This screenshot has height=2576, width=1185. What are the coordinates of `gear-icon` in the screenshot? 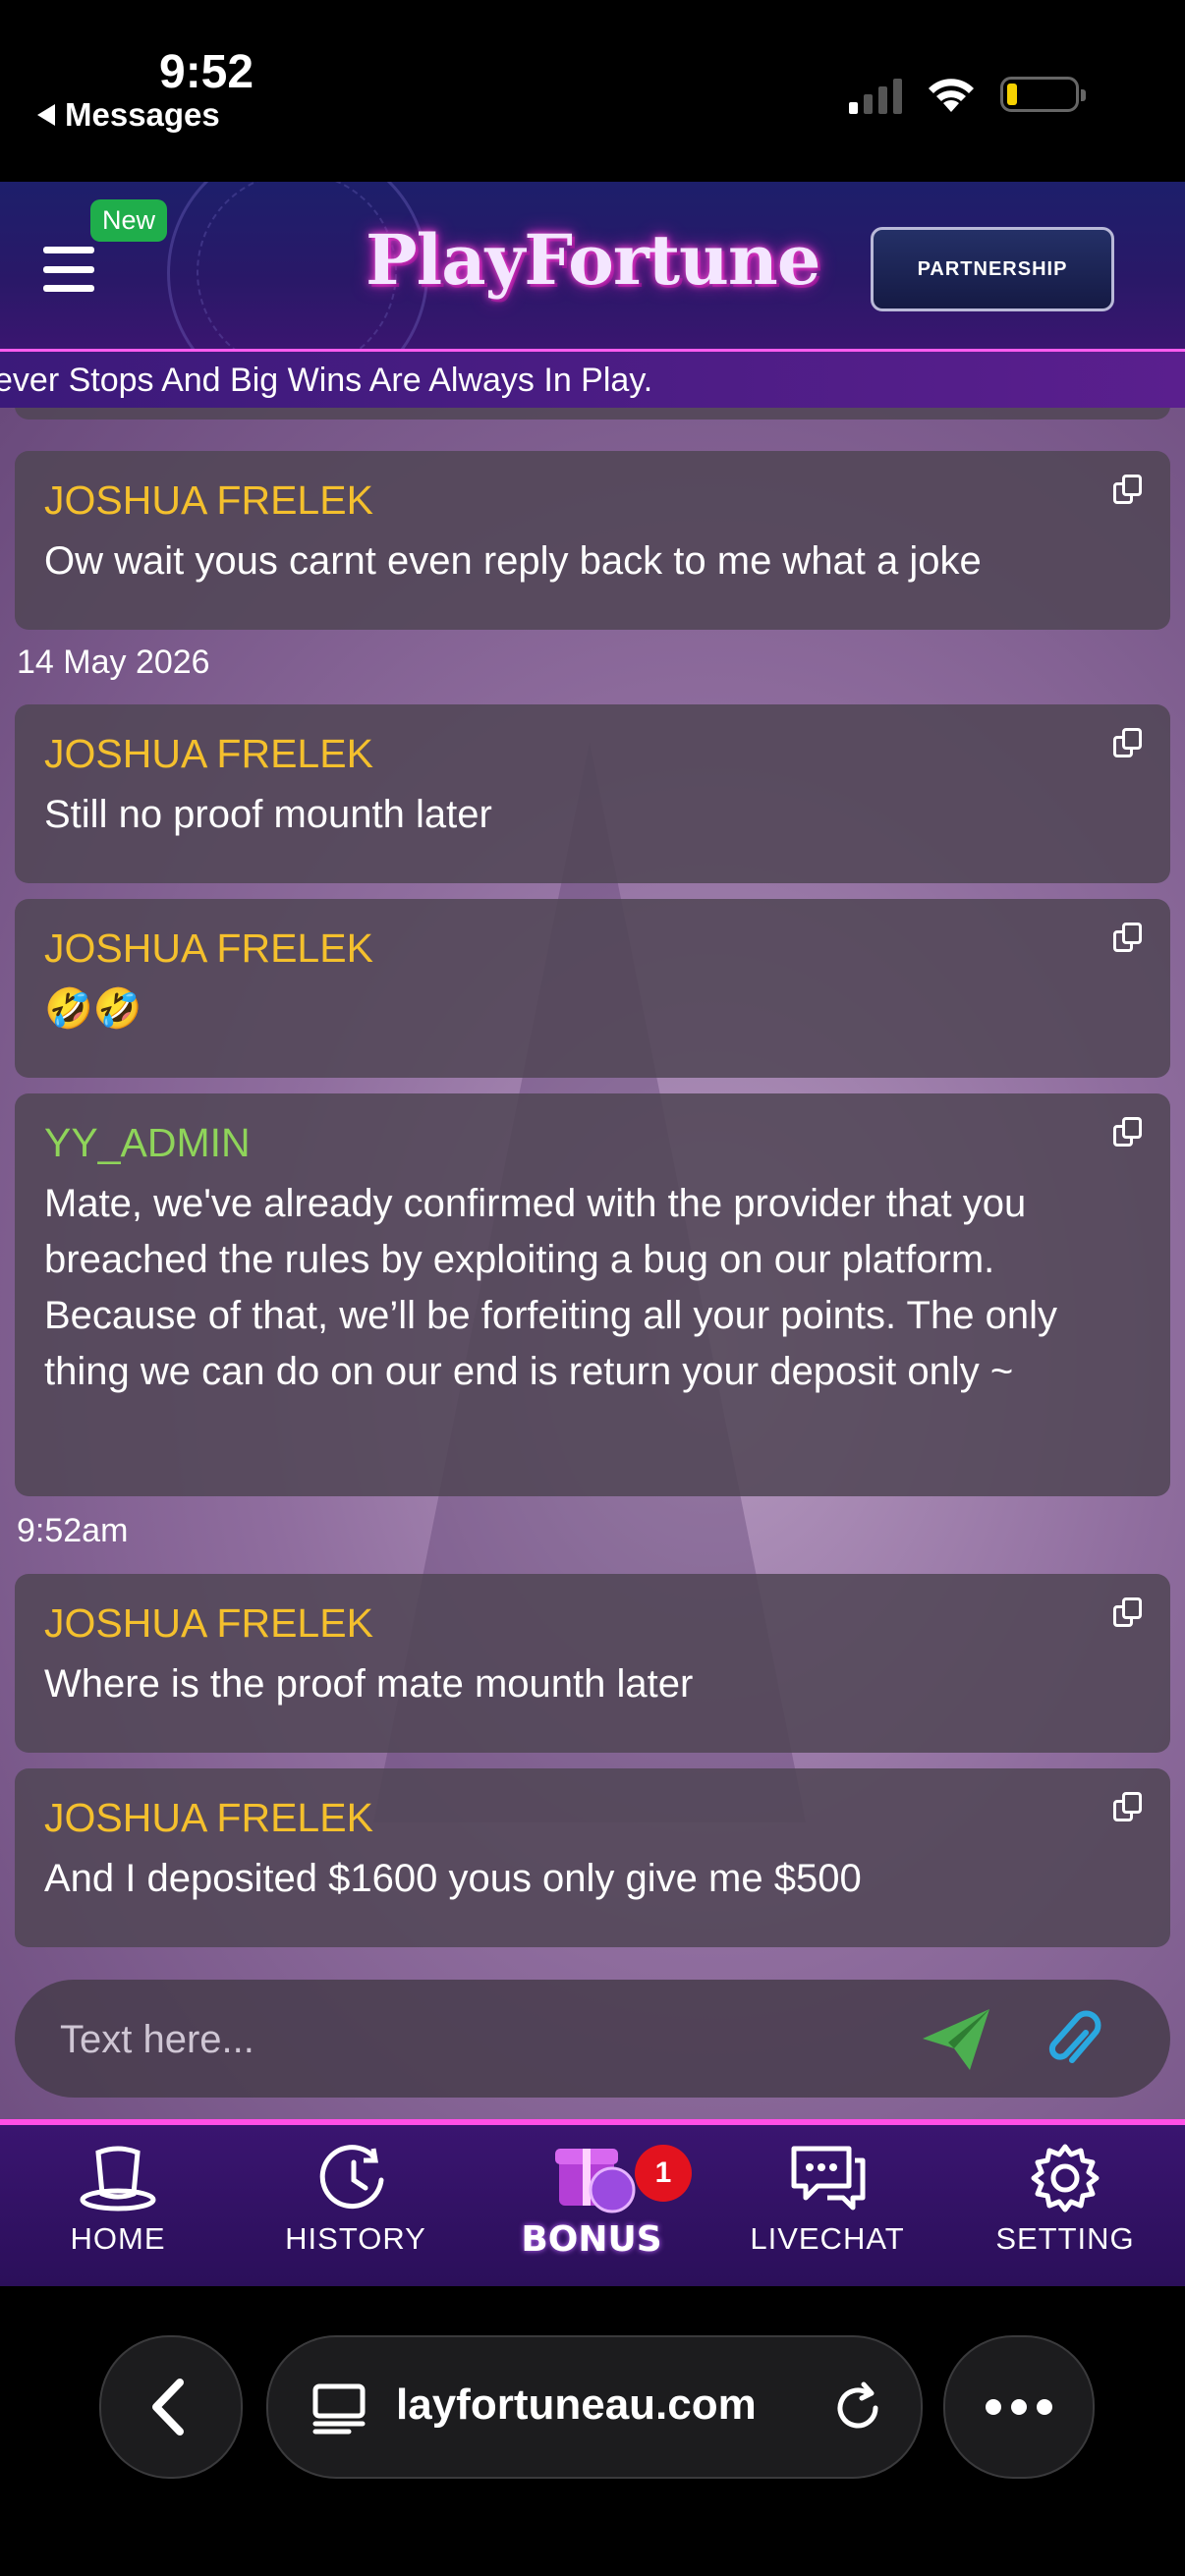 It's located at (1065, 2178).